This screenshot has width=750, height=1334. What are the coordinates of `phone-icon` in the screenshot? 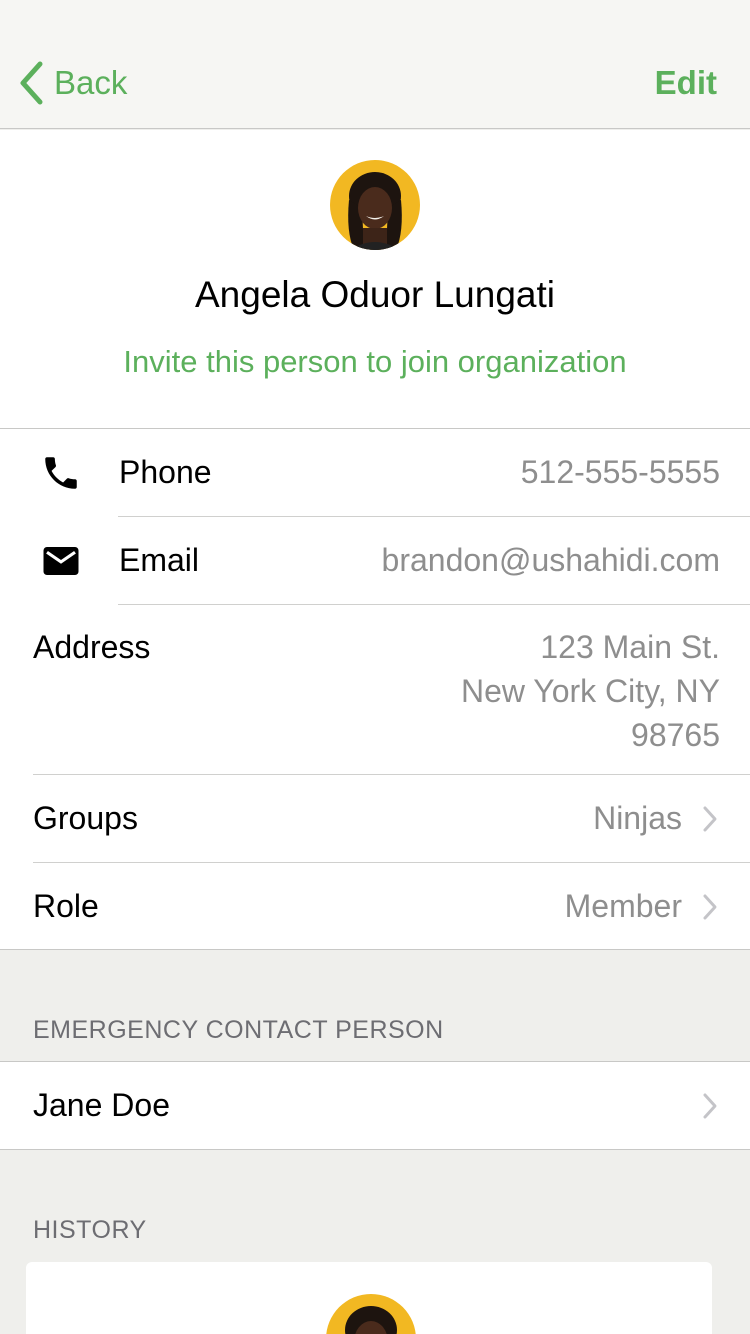 It's located at (61, 473).